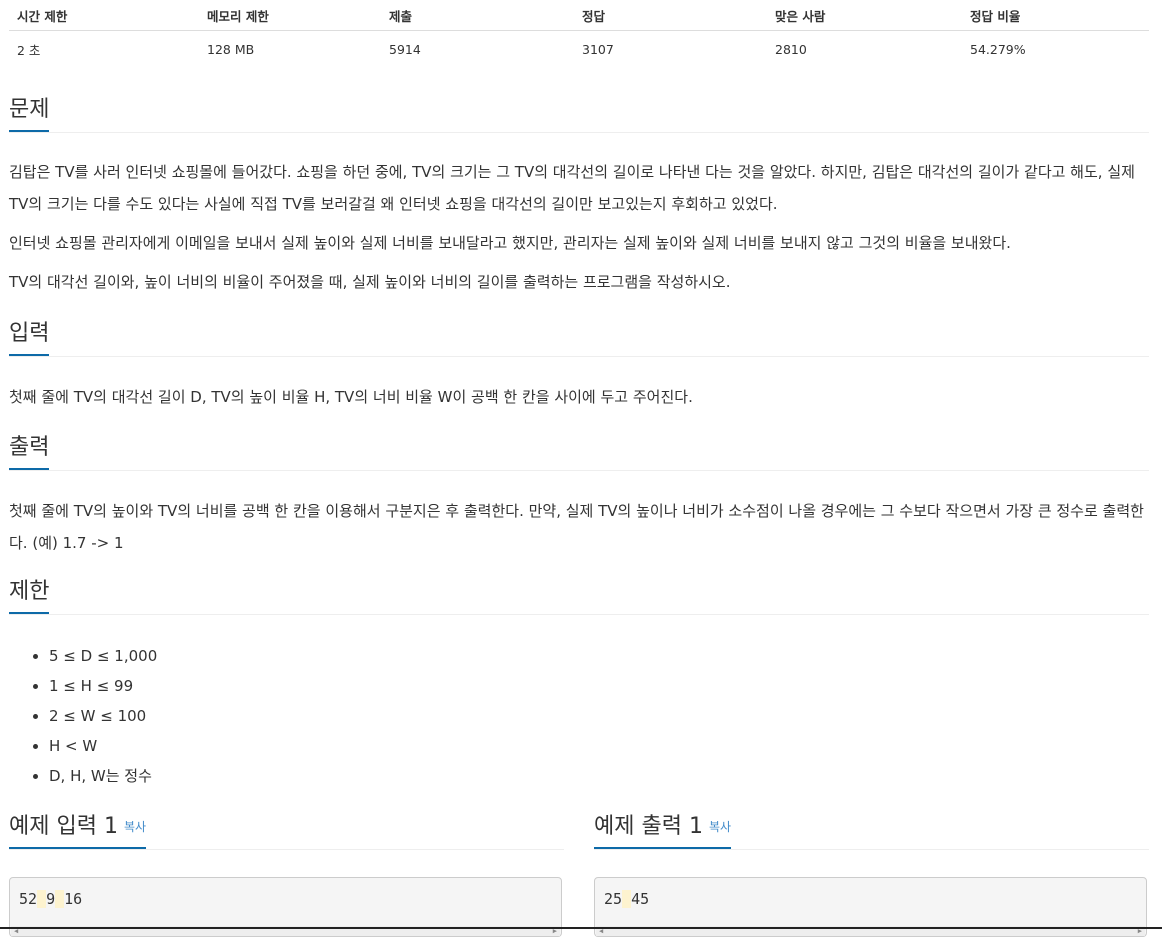  I want to click on problem-input-headline: 입력, so click(579, 337).